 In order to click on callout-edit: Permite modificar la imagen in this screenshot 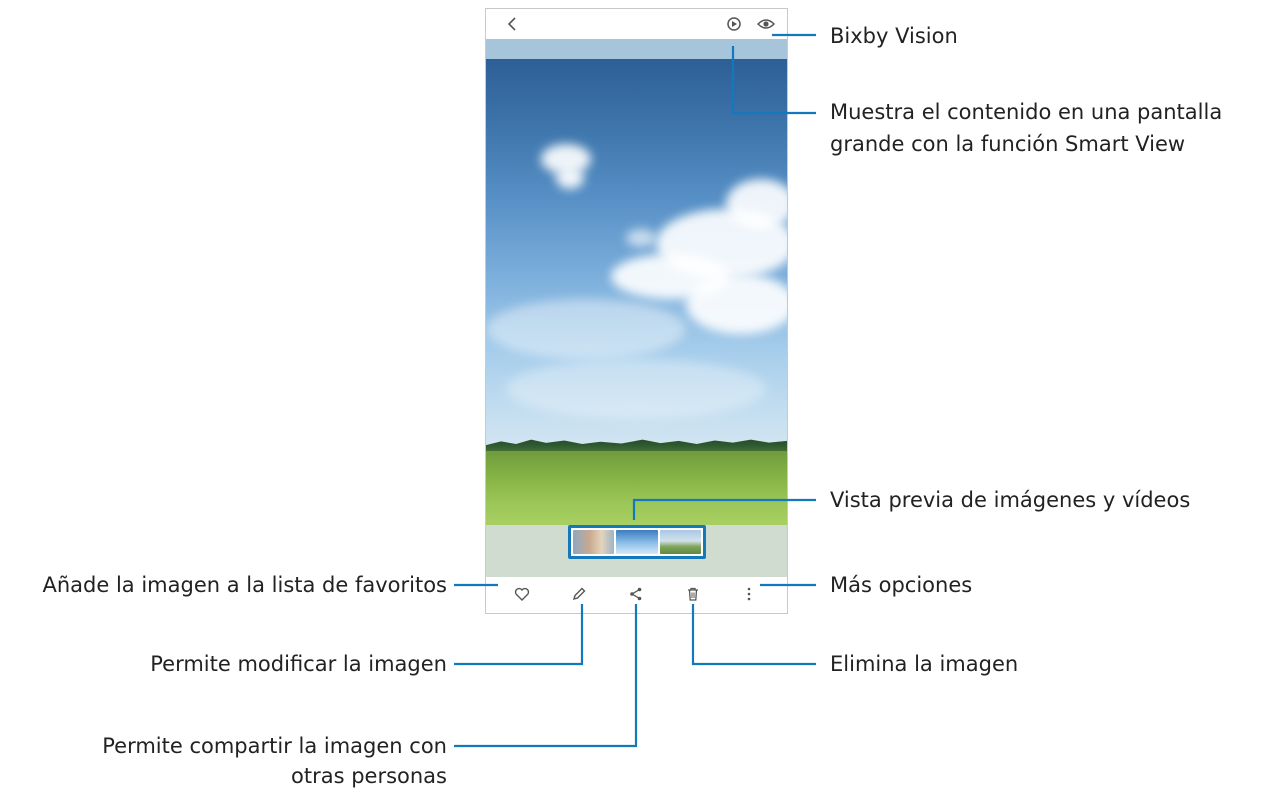, I will do `click(298, 664)`.